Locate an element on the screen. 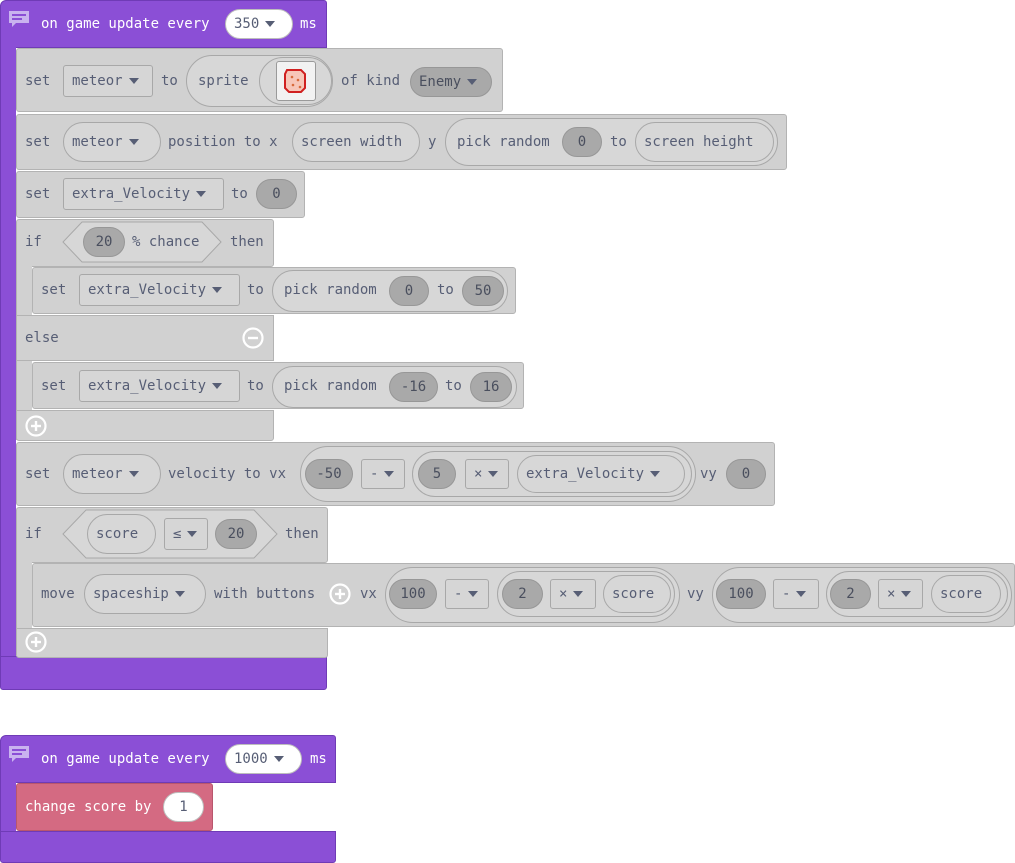  event-block-footer is located at coordinates (168, 847).